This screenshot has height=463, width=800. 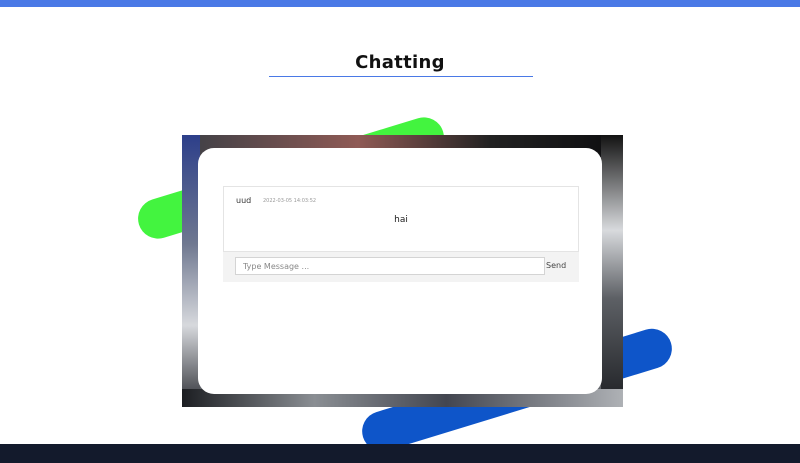 What do you see at coordinates (556, 265) in the screenshot?
I see `send-button: Send` at bounding box center [556, 265].